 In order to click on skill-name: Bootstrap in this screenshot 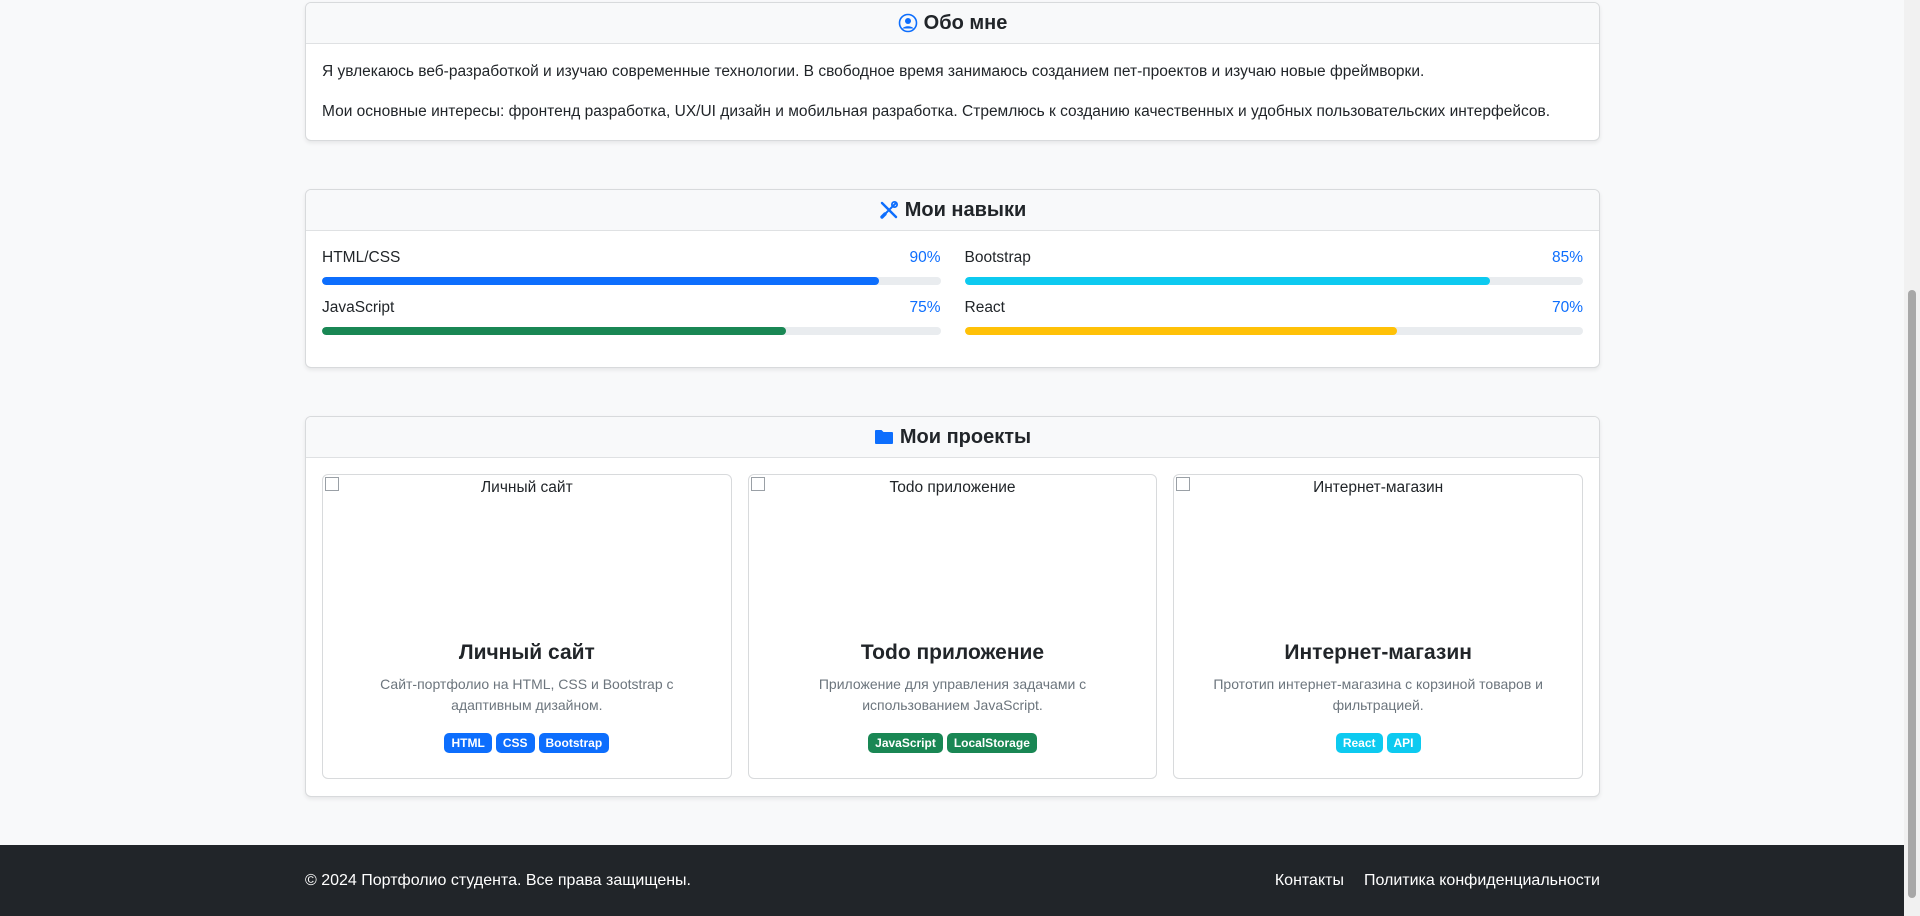, I will do `click(997, 257)`.